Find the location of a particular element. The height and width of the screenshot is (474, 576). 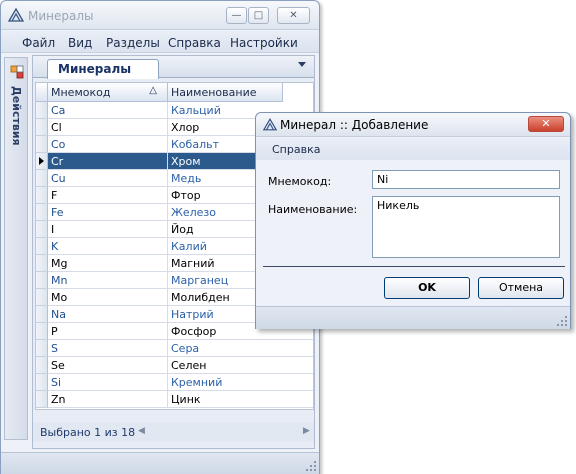

resize-grip-icon is located at coordinates (311, 466).